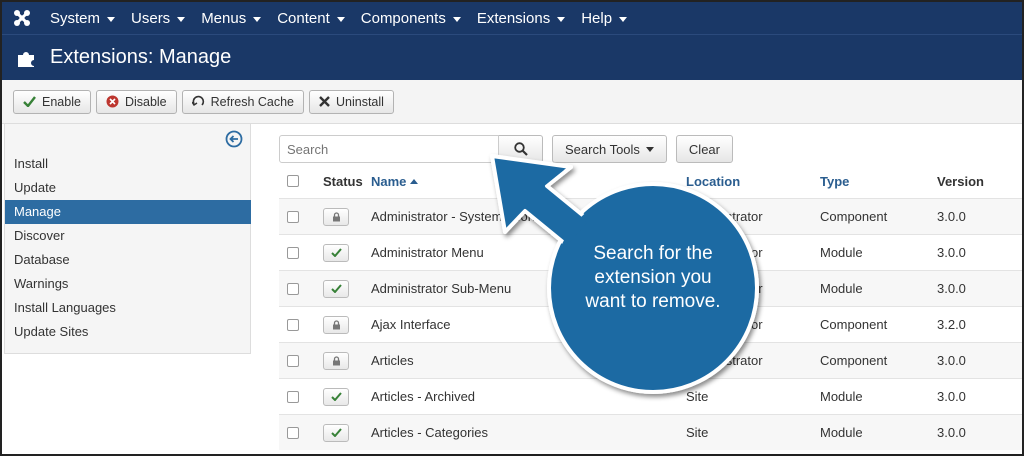 Image resolution: width=1024 pixels, height=456 pixels. I want to click on refresh-icon, so click(197, 100).